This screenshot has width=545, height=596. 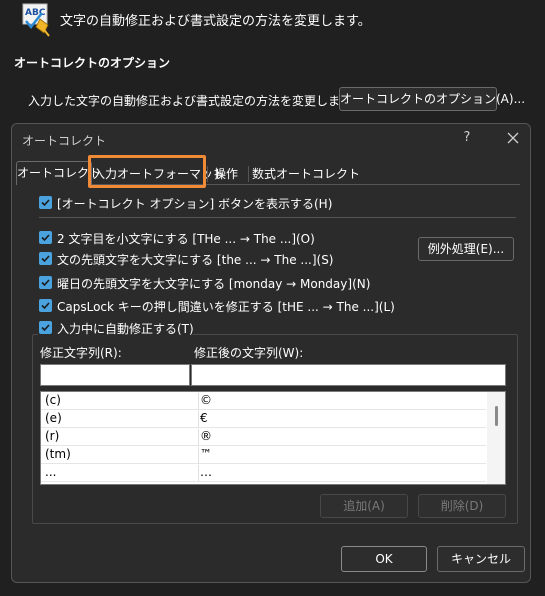 I want to click on checkbox-capitalize-sentences: 文の先頭文字を大文字にする [the ... → The ...](S), so click(x=186, y=260).